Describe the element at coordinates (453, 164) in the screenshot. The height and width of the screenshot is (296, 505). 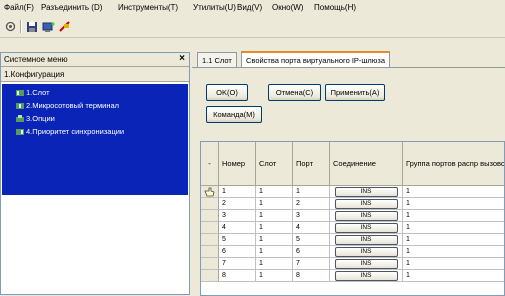
I see `column-header-call-distribution-group: Группа портов распр вызовов` at that location.